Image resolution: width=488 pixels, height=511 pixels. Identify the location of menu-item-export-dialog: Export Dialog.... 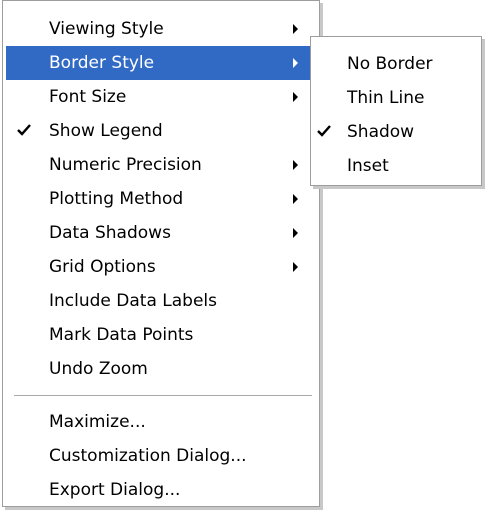
(161, 490).